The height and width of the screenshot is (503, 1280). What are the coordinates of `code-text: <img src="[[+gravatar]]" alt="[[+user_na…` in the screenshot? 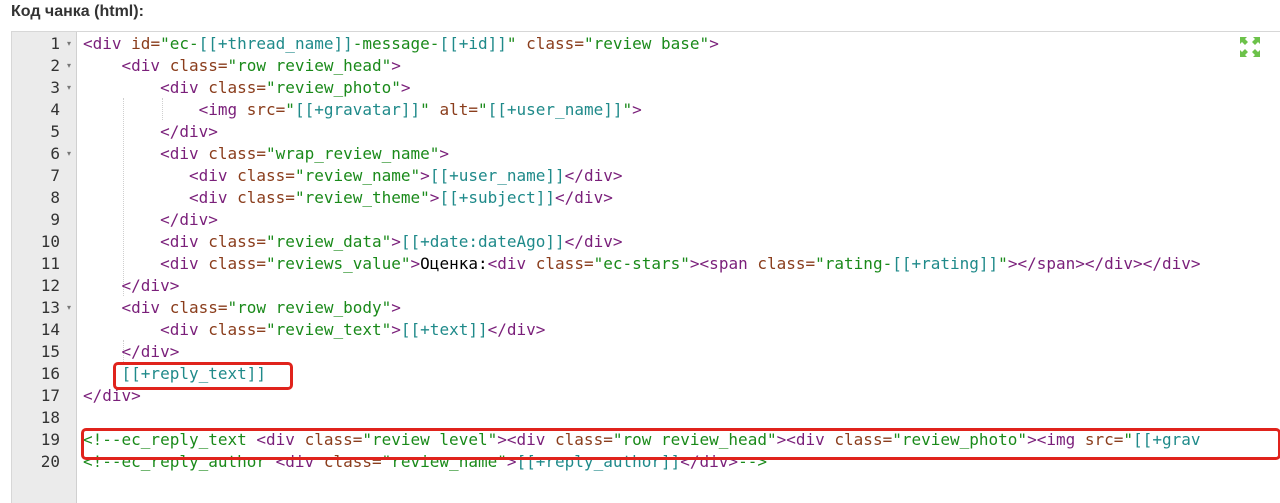 It's located at (362, 110).